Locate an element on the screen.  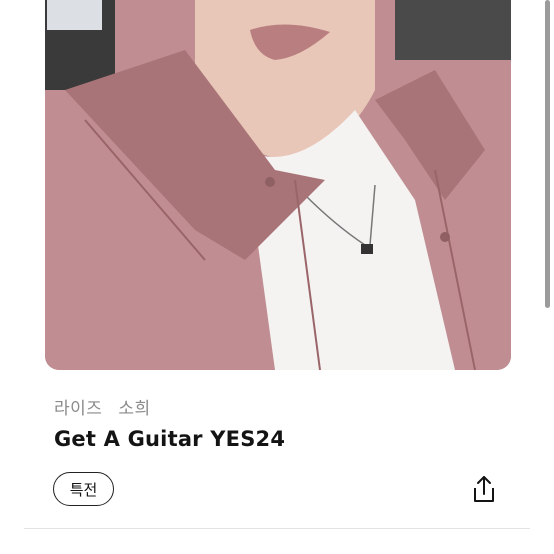
share-button is located at coordinates (484, 489).